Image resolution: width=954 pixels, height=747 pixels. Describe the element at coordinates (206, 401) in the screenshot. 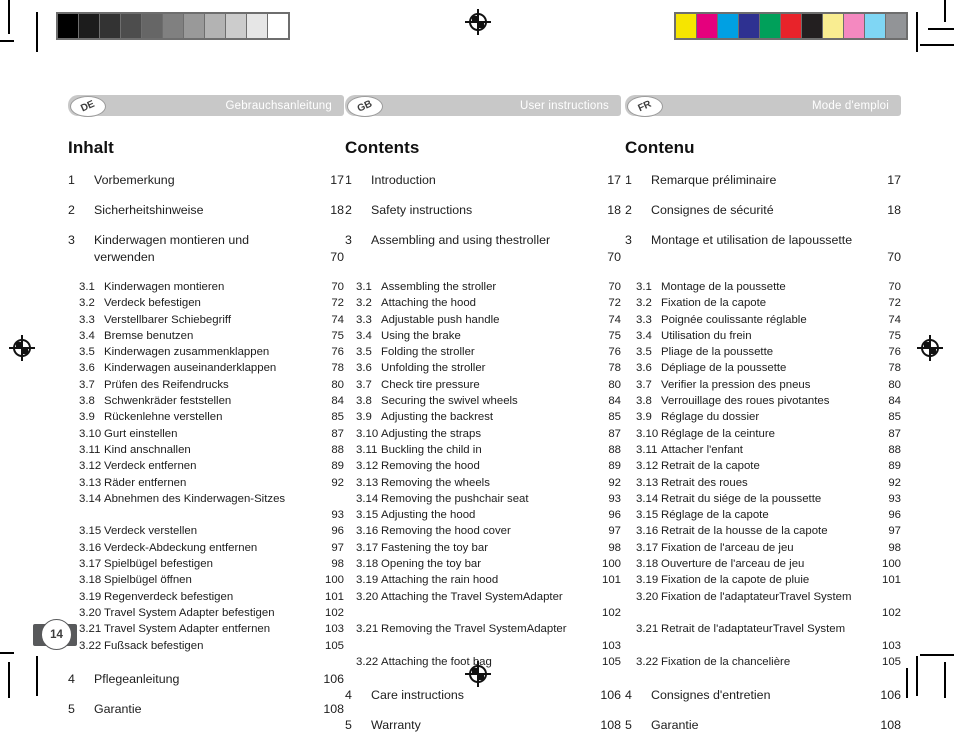

I see `toc-entry: 3.8 Schwenkräder feststellen 84` at that location.